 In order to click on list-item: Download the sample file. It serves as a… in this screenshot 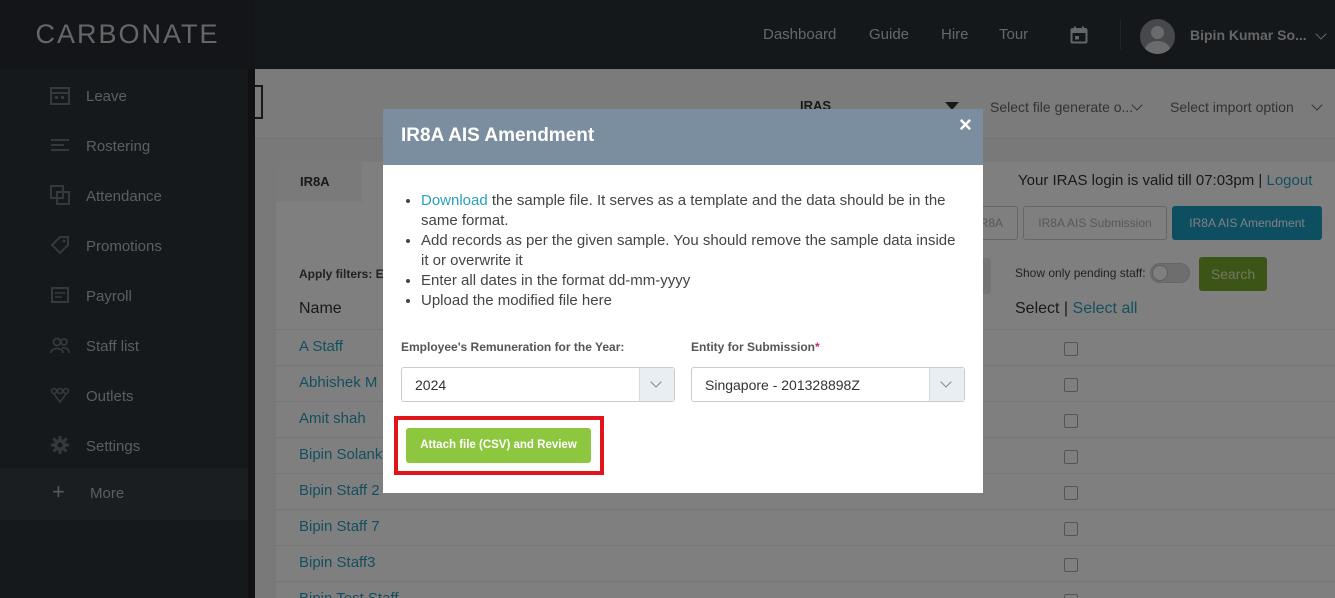, I will do `click(691, 211)`.